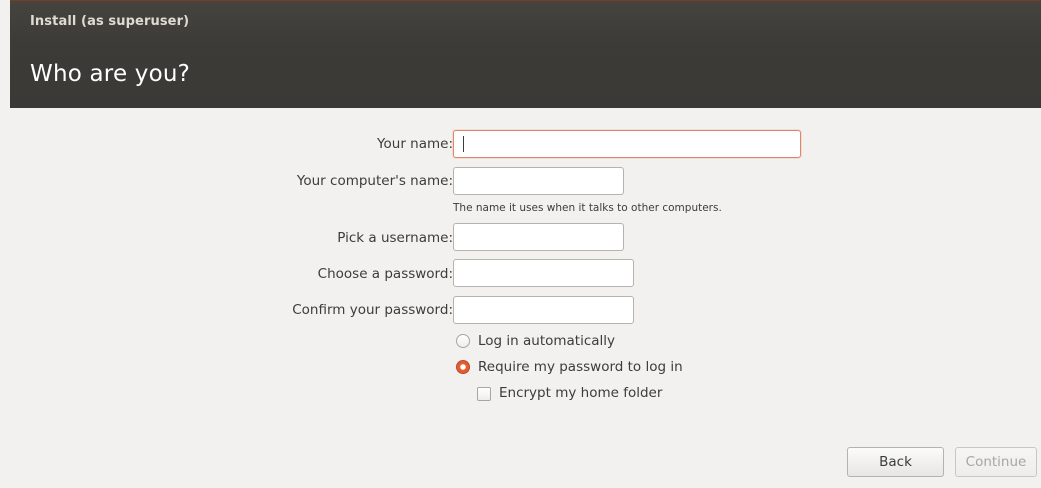  Describe the element at coordinates (543, 310) in the screenshot. I see `confirm-password-input` at that location.